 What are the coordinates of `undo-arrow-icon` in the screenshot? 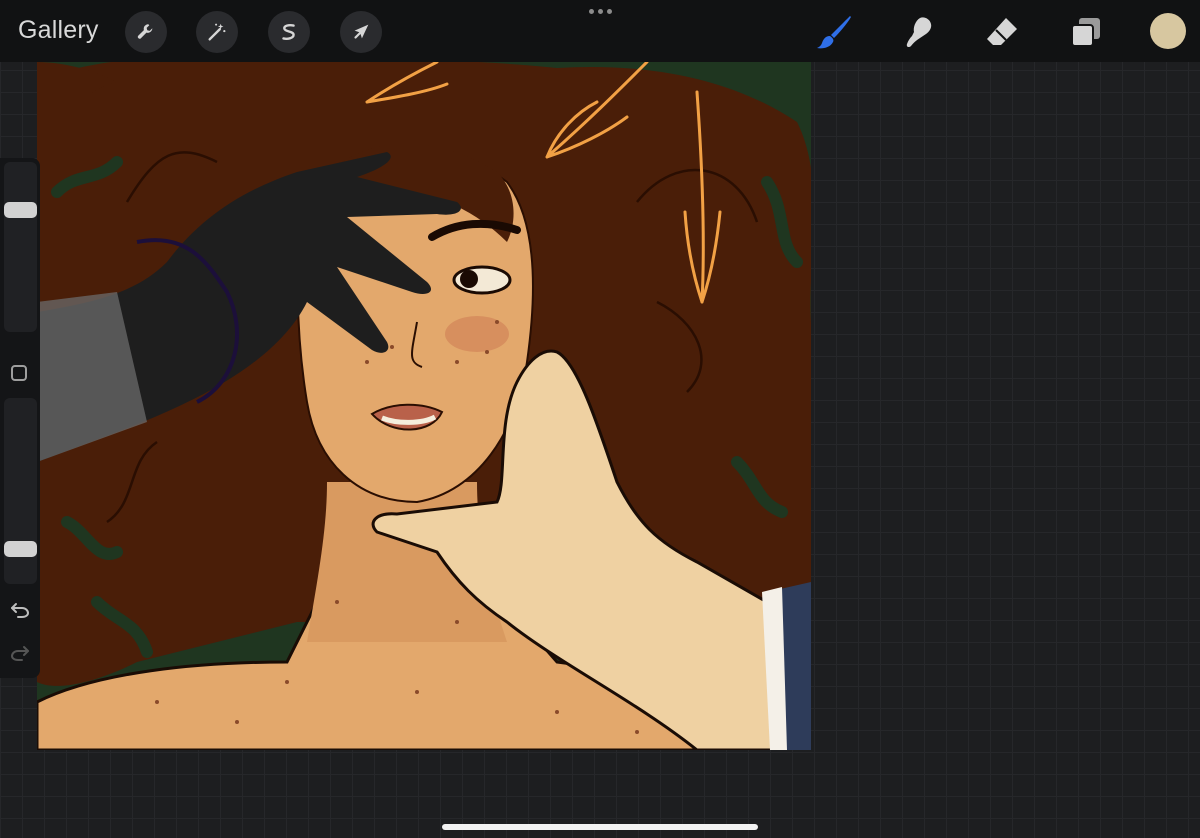 It's located at (20, 610).